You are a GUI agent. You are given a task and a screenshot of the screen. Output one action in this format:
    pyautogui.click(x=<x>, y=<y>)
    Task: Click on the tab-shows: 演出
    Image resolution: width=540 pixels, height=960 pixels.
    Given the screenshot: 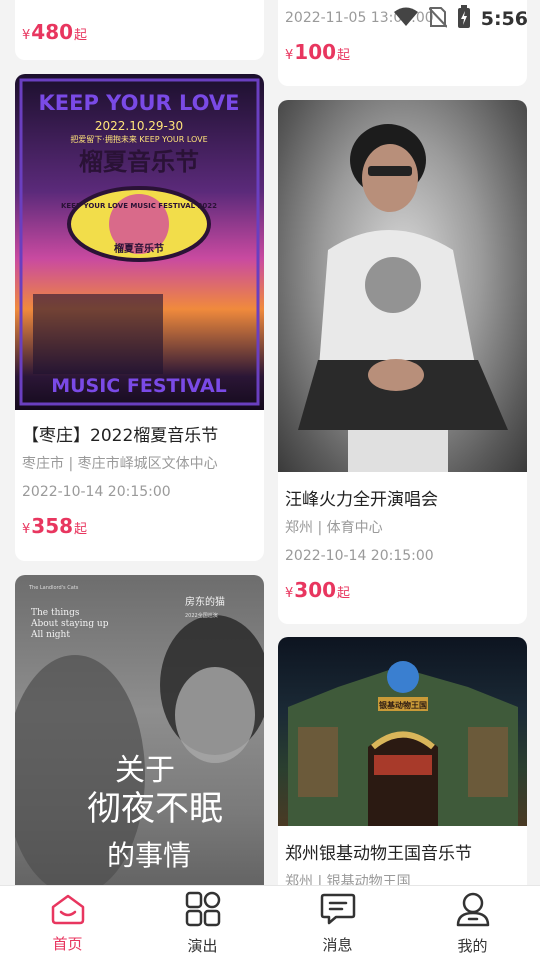 What is the action you would take?
    pyautogui.click(x=202, y=923)
    